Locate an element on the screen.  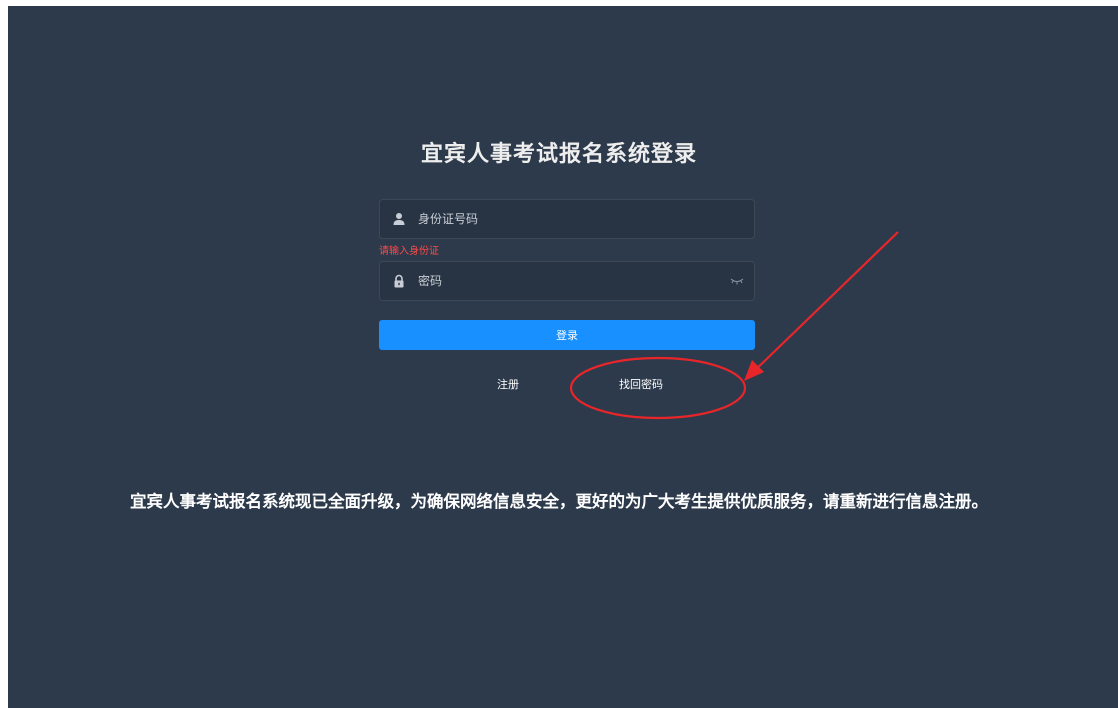
password-input is located at coordinates (568, 281).